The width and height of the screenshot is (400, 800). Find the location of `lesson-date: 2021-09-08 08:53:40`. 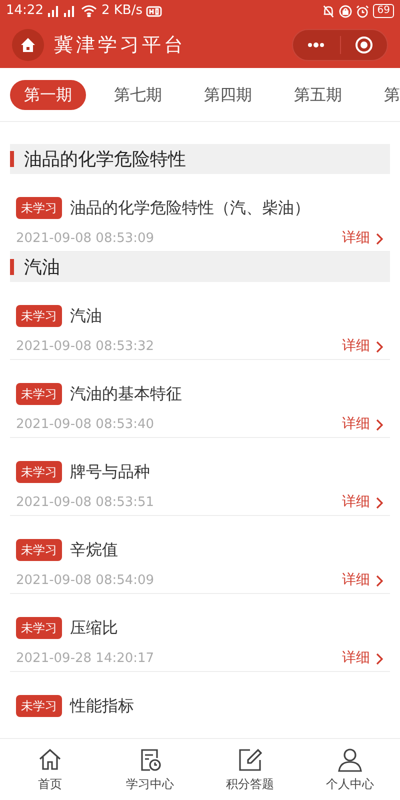

lesson-date: 2021-09-08 08:53:40 is located at coordinates (85, 425).